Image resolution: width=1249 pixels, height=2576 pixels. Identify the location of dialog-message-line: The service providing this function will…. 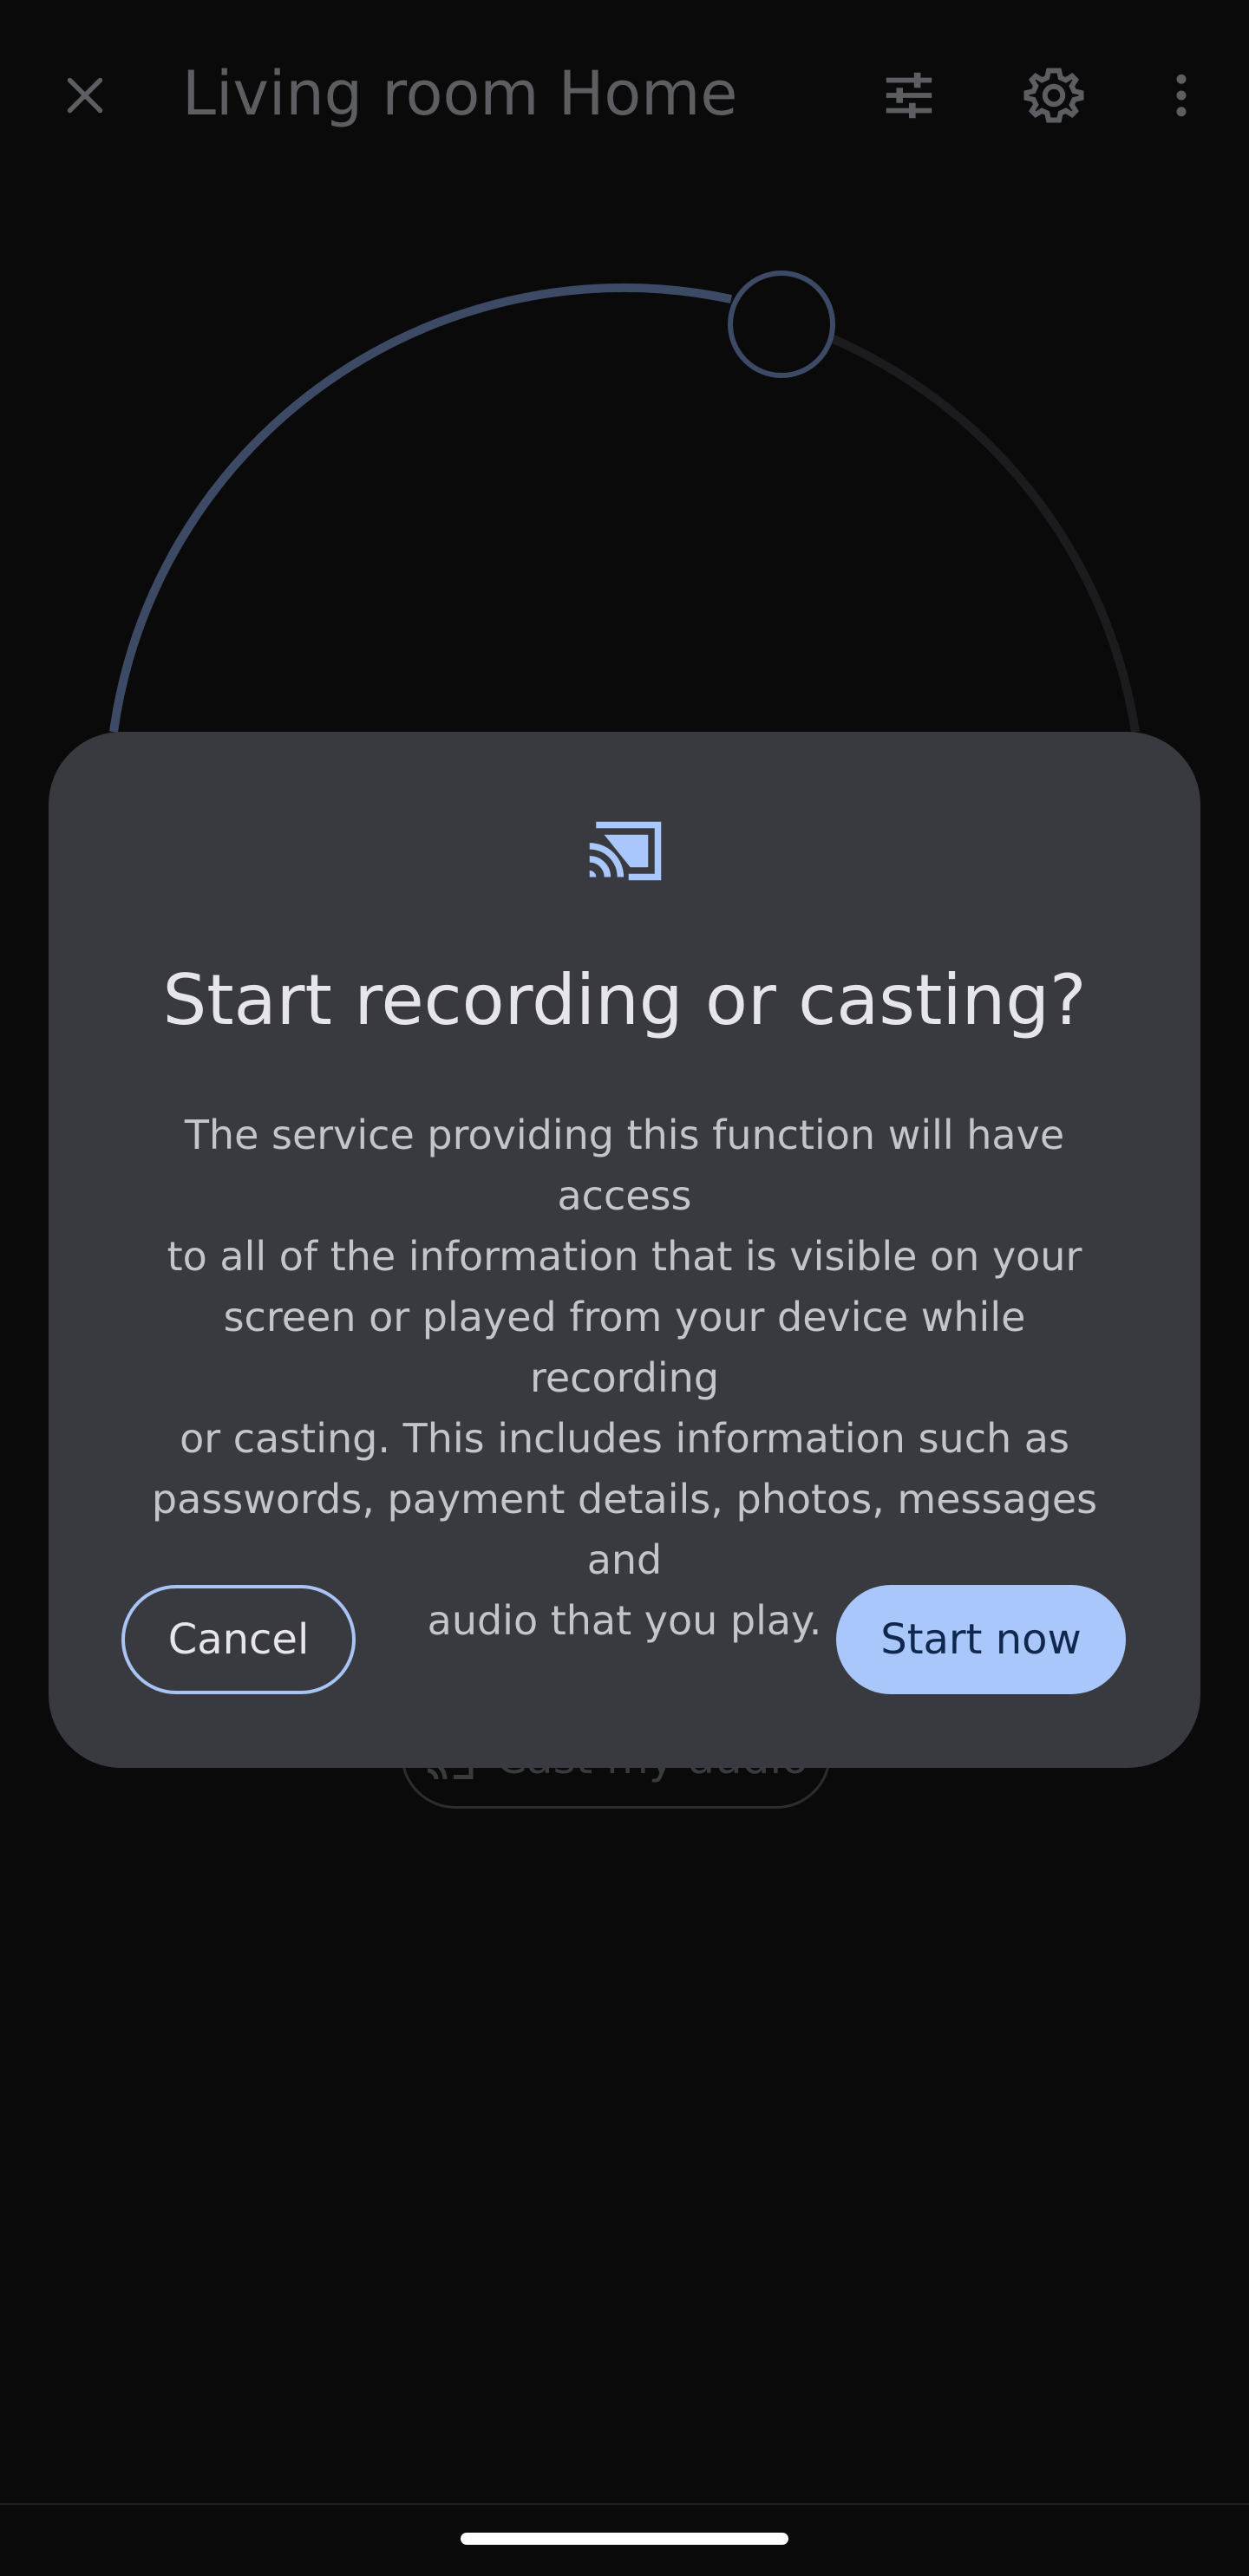
(624, 1165).